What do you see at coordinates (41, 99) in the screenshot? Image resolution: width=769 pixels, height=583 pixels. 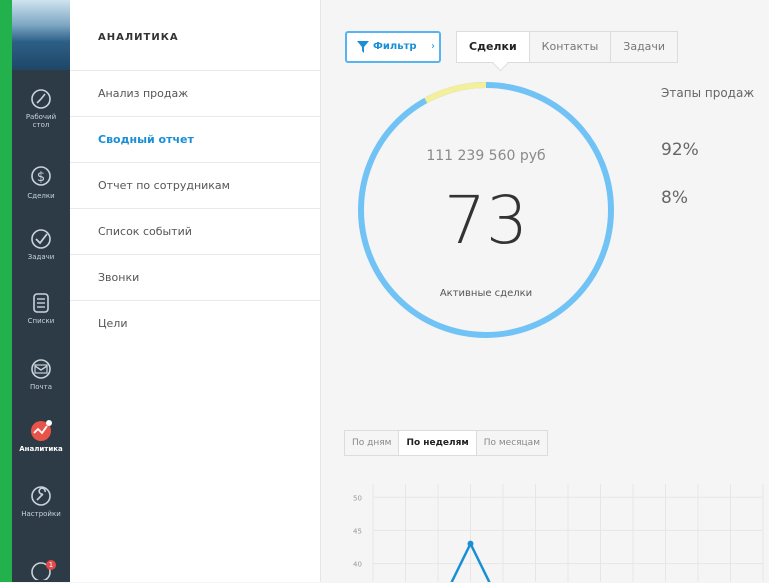 I see `dashboard-gauge-icon` at bounding box center [41, 99].